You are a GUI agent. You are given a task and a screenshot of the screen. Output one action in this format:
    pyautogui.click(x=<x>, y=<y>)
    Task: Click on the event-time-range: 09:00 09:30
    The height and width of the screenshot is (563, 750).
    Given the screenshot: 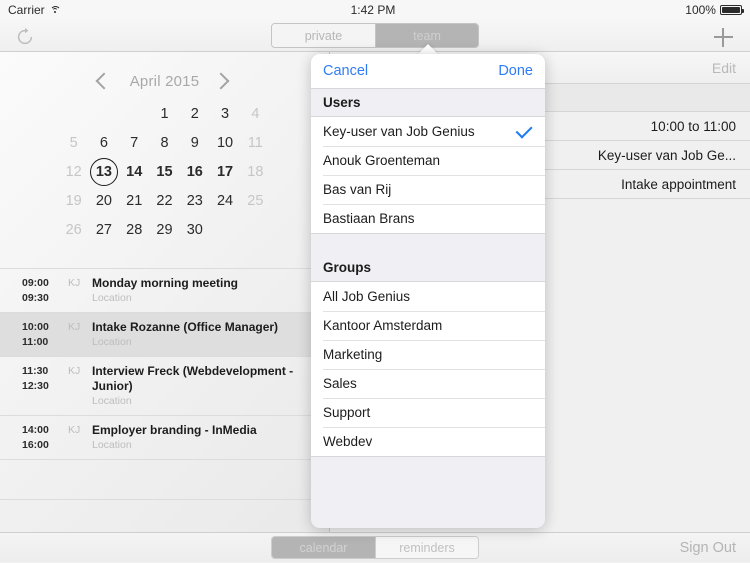 What is the action you would take?
    pyautogui.click(x=43, y=291)
    